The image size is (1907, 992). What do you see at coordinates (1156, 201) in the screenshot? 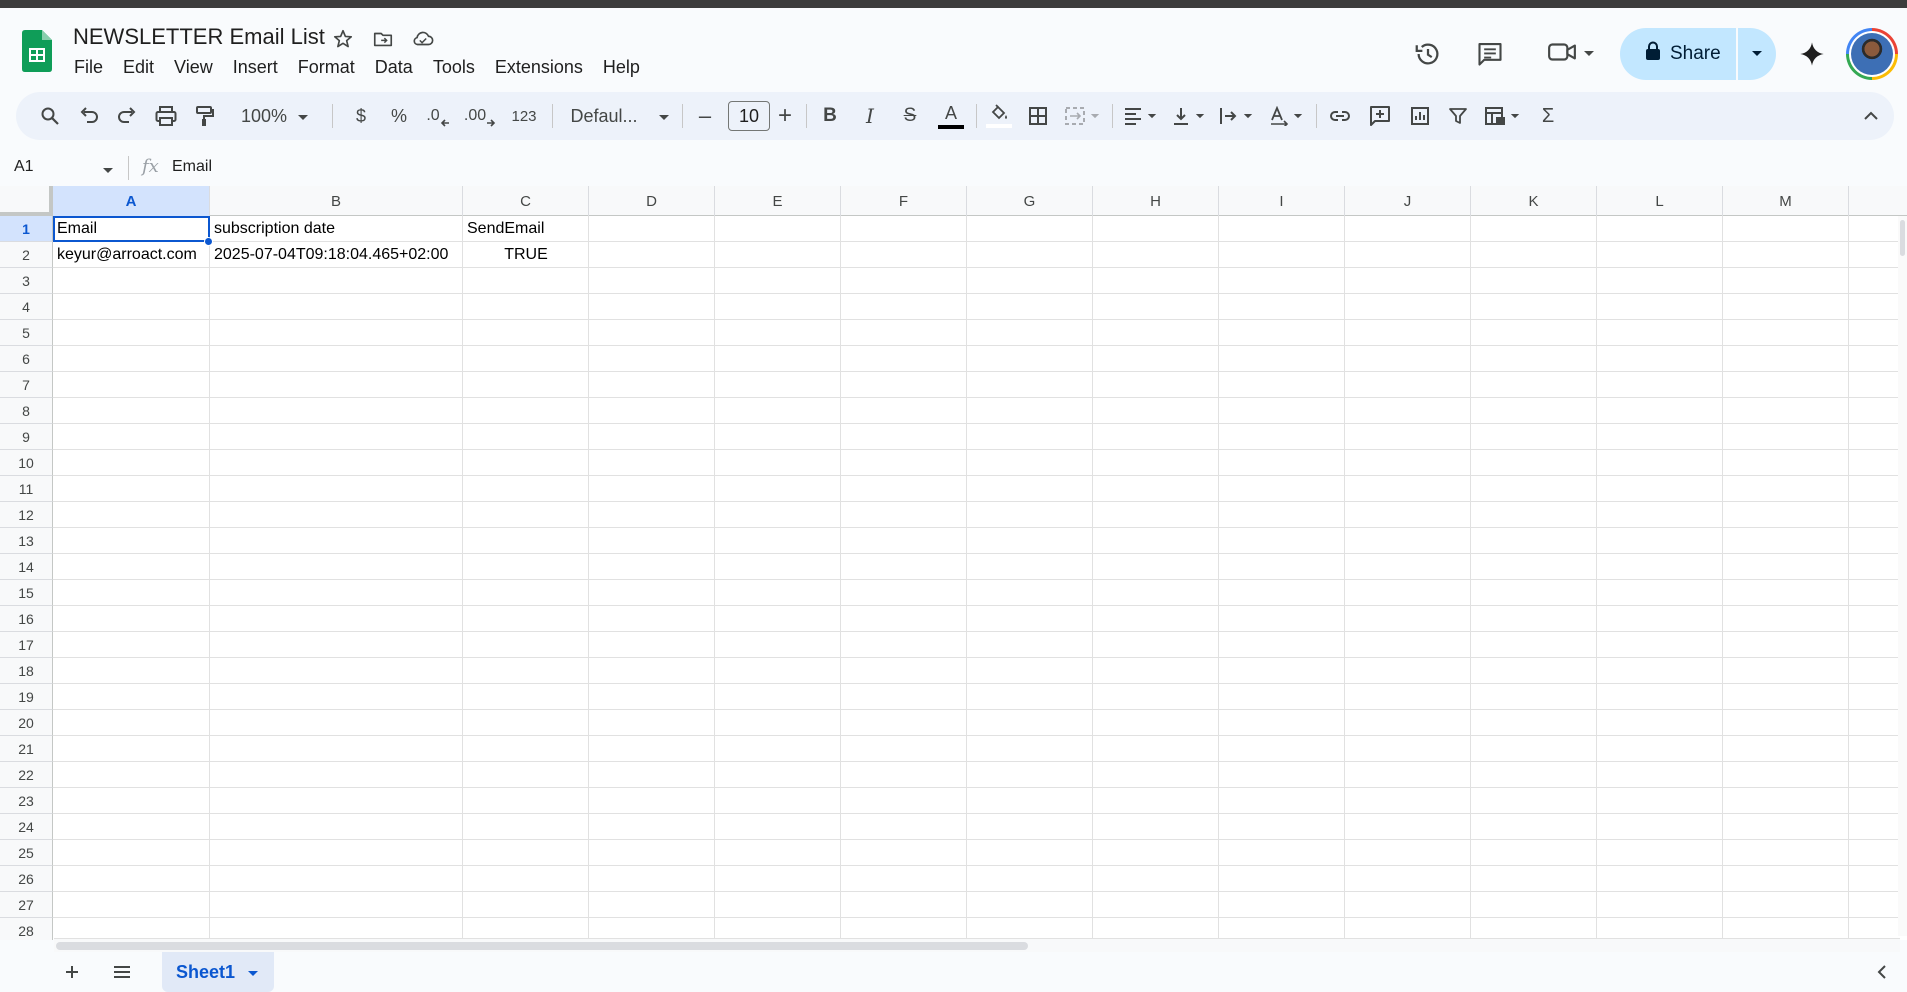
I see `column-header-h: H` at bounding box center [1156, 201].